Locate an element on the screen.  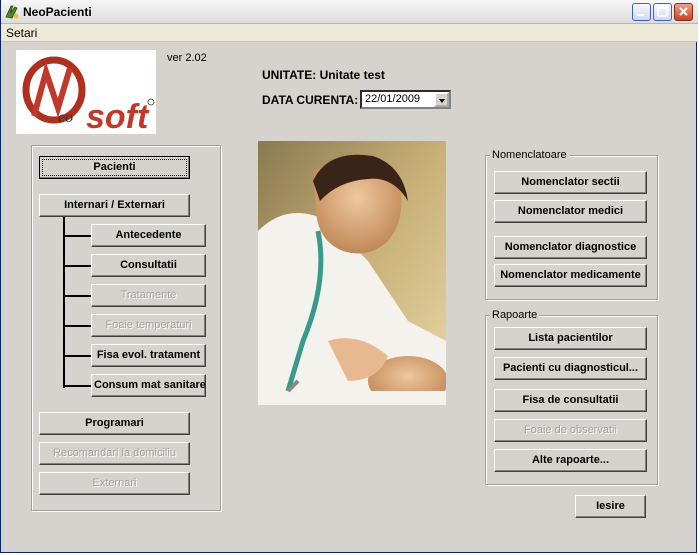
doctor-photo is located at coordinates (352, 273).